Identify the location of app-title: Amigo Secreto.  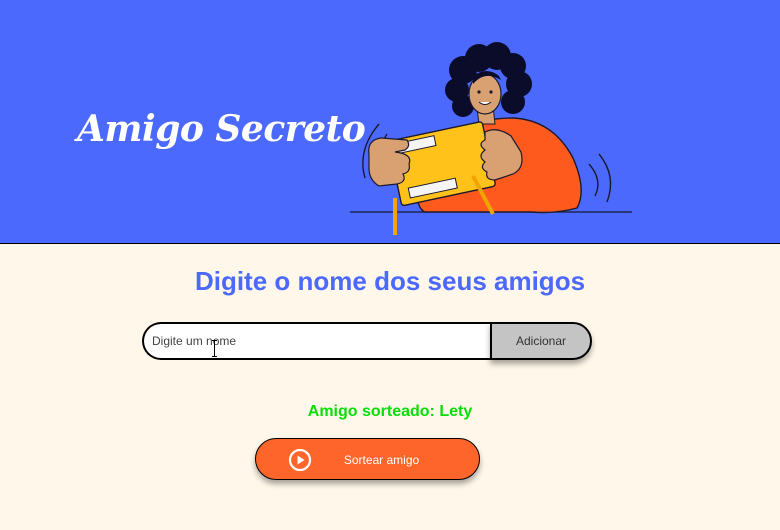
(221, 129).